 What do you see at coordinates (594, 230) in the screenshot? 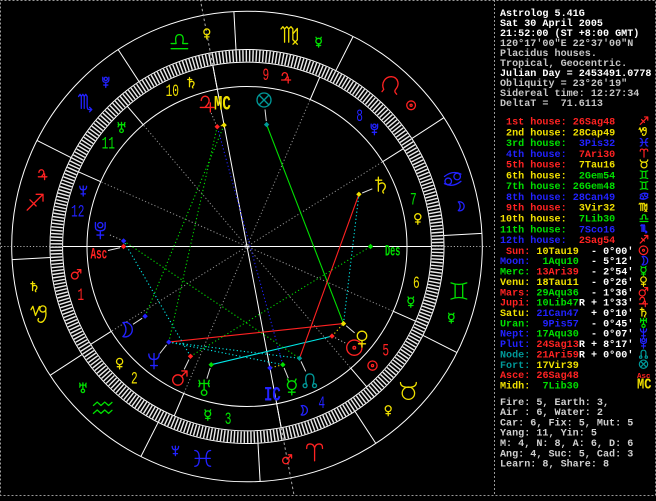
I see `svg-text: 7Sco16` at bounding box center [594, 230].